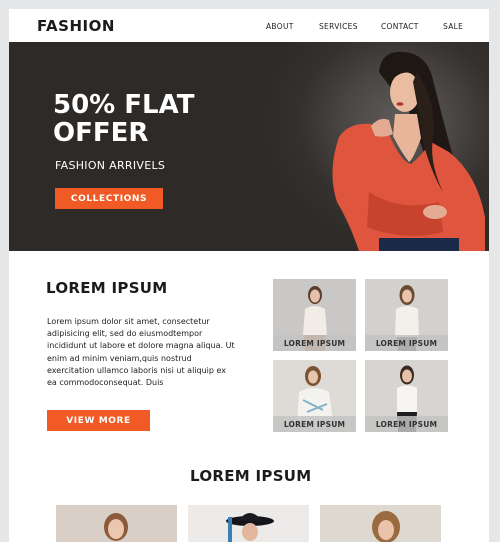 This screenshot has height=542, width=500. What do you see at coordinates (406, 396) in the screenshot?
I see `gallery-item-4: LOREM IPSUM` at bounding box center [406, 396].